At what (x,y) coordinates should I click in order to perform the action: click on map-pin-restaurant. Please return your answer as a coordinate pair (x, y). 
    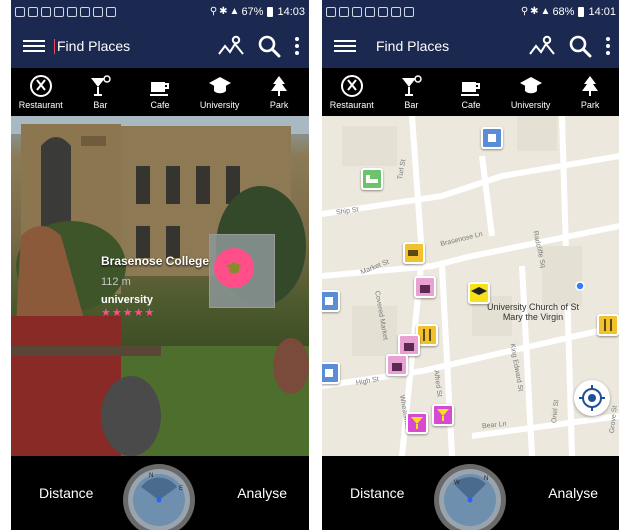
    Looking at the image, I should click on (608, 325).